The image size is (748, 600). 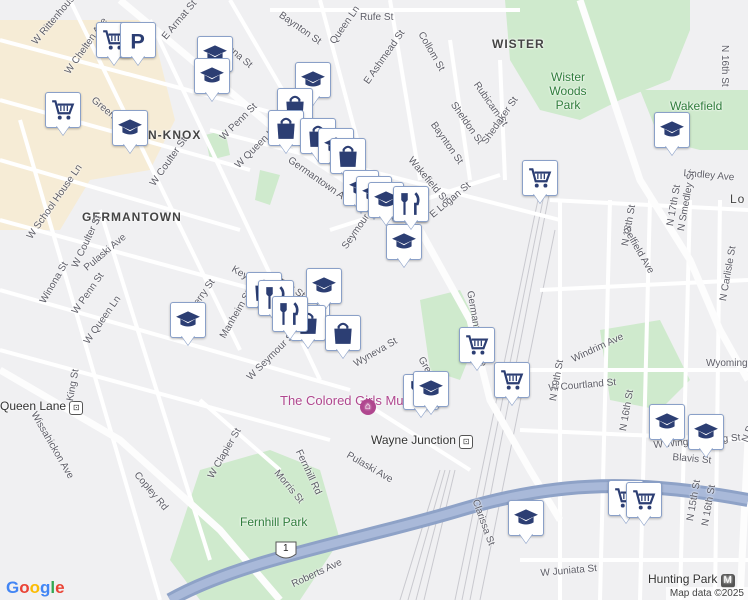 What do you see at coordinates (286, 548) in the screenshot?
I see `route-shield-label: 1` at bounding box center [286, 548].